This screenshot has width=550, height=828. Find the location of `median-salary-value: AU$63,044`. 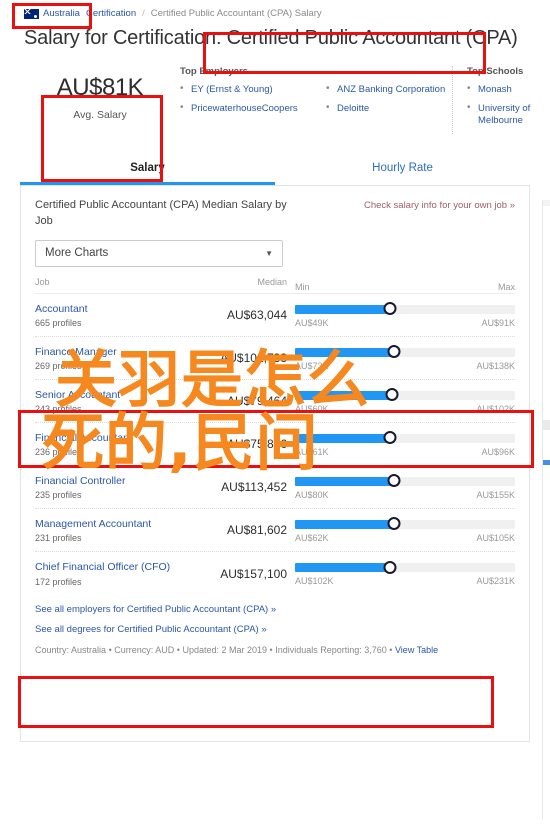

median-salary-value: AU$63,044 is located at coordinates (256, 315).